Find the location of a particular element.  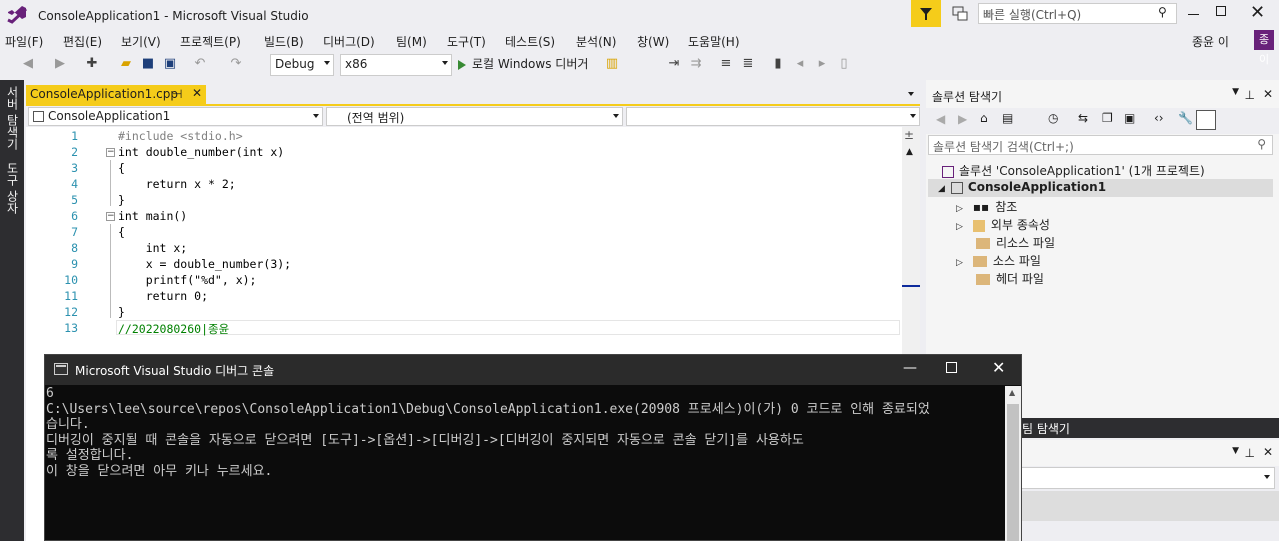

maximize-button is located at coordinates (1221, 11).